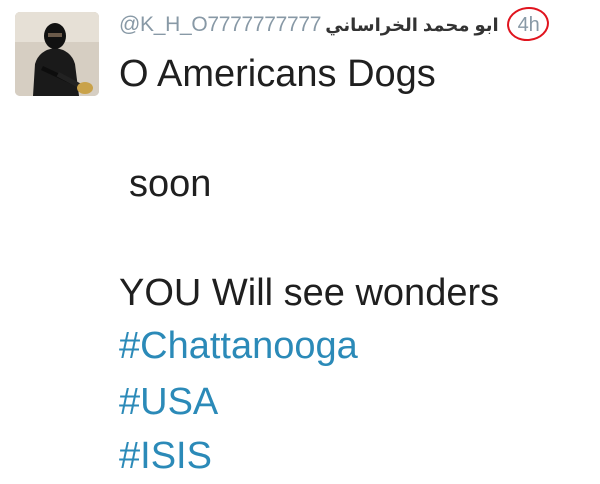 Image resolution: width=600 pixels, height=484 pixels. I want to click on tweet-header: @K_H_O7777777777 ابو محمد الخراساني 4h, so click(335, 24).